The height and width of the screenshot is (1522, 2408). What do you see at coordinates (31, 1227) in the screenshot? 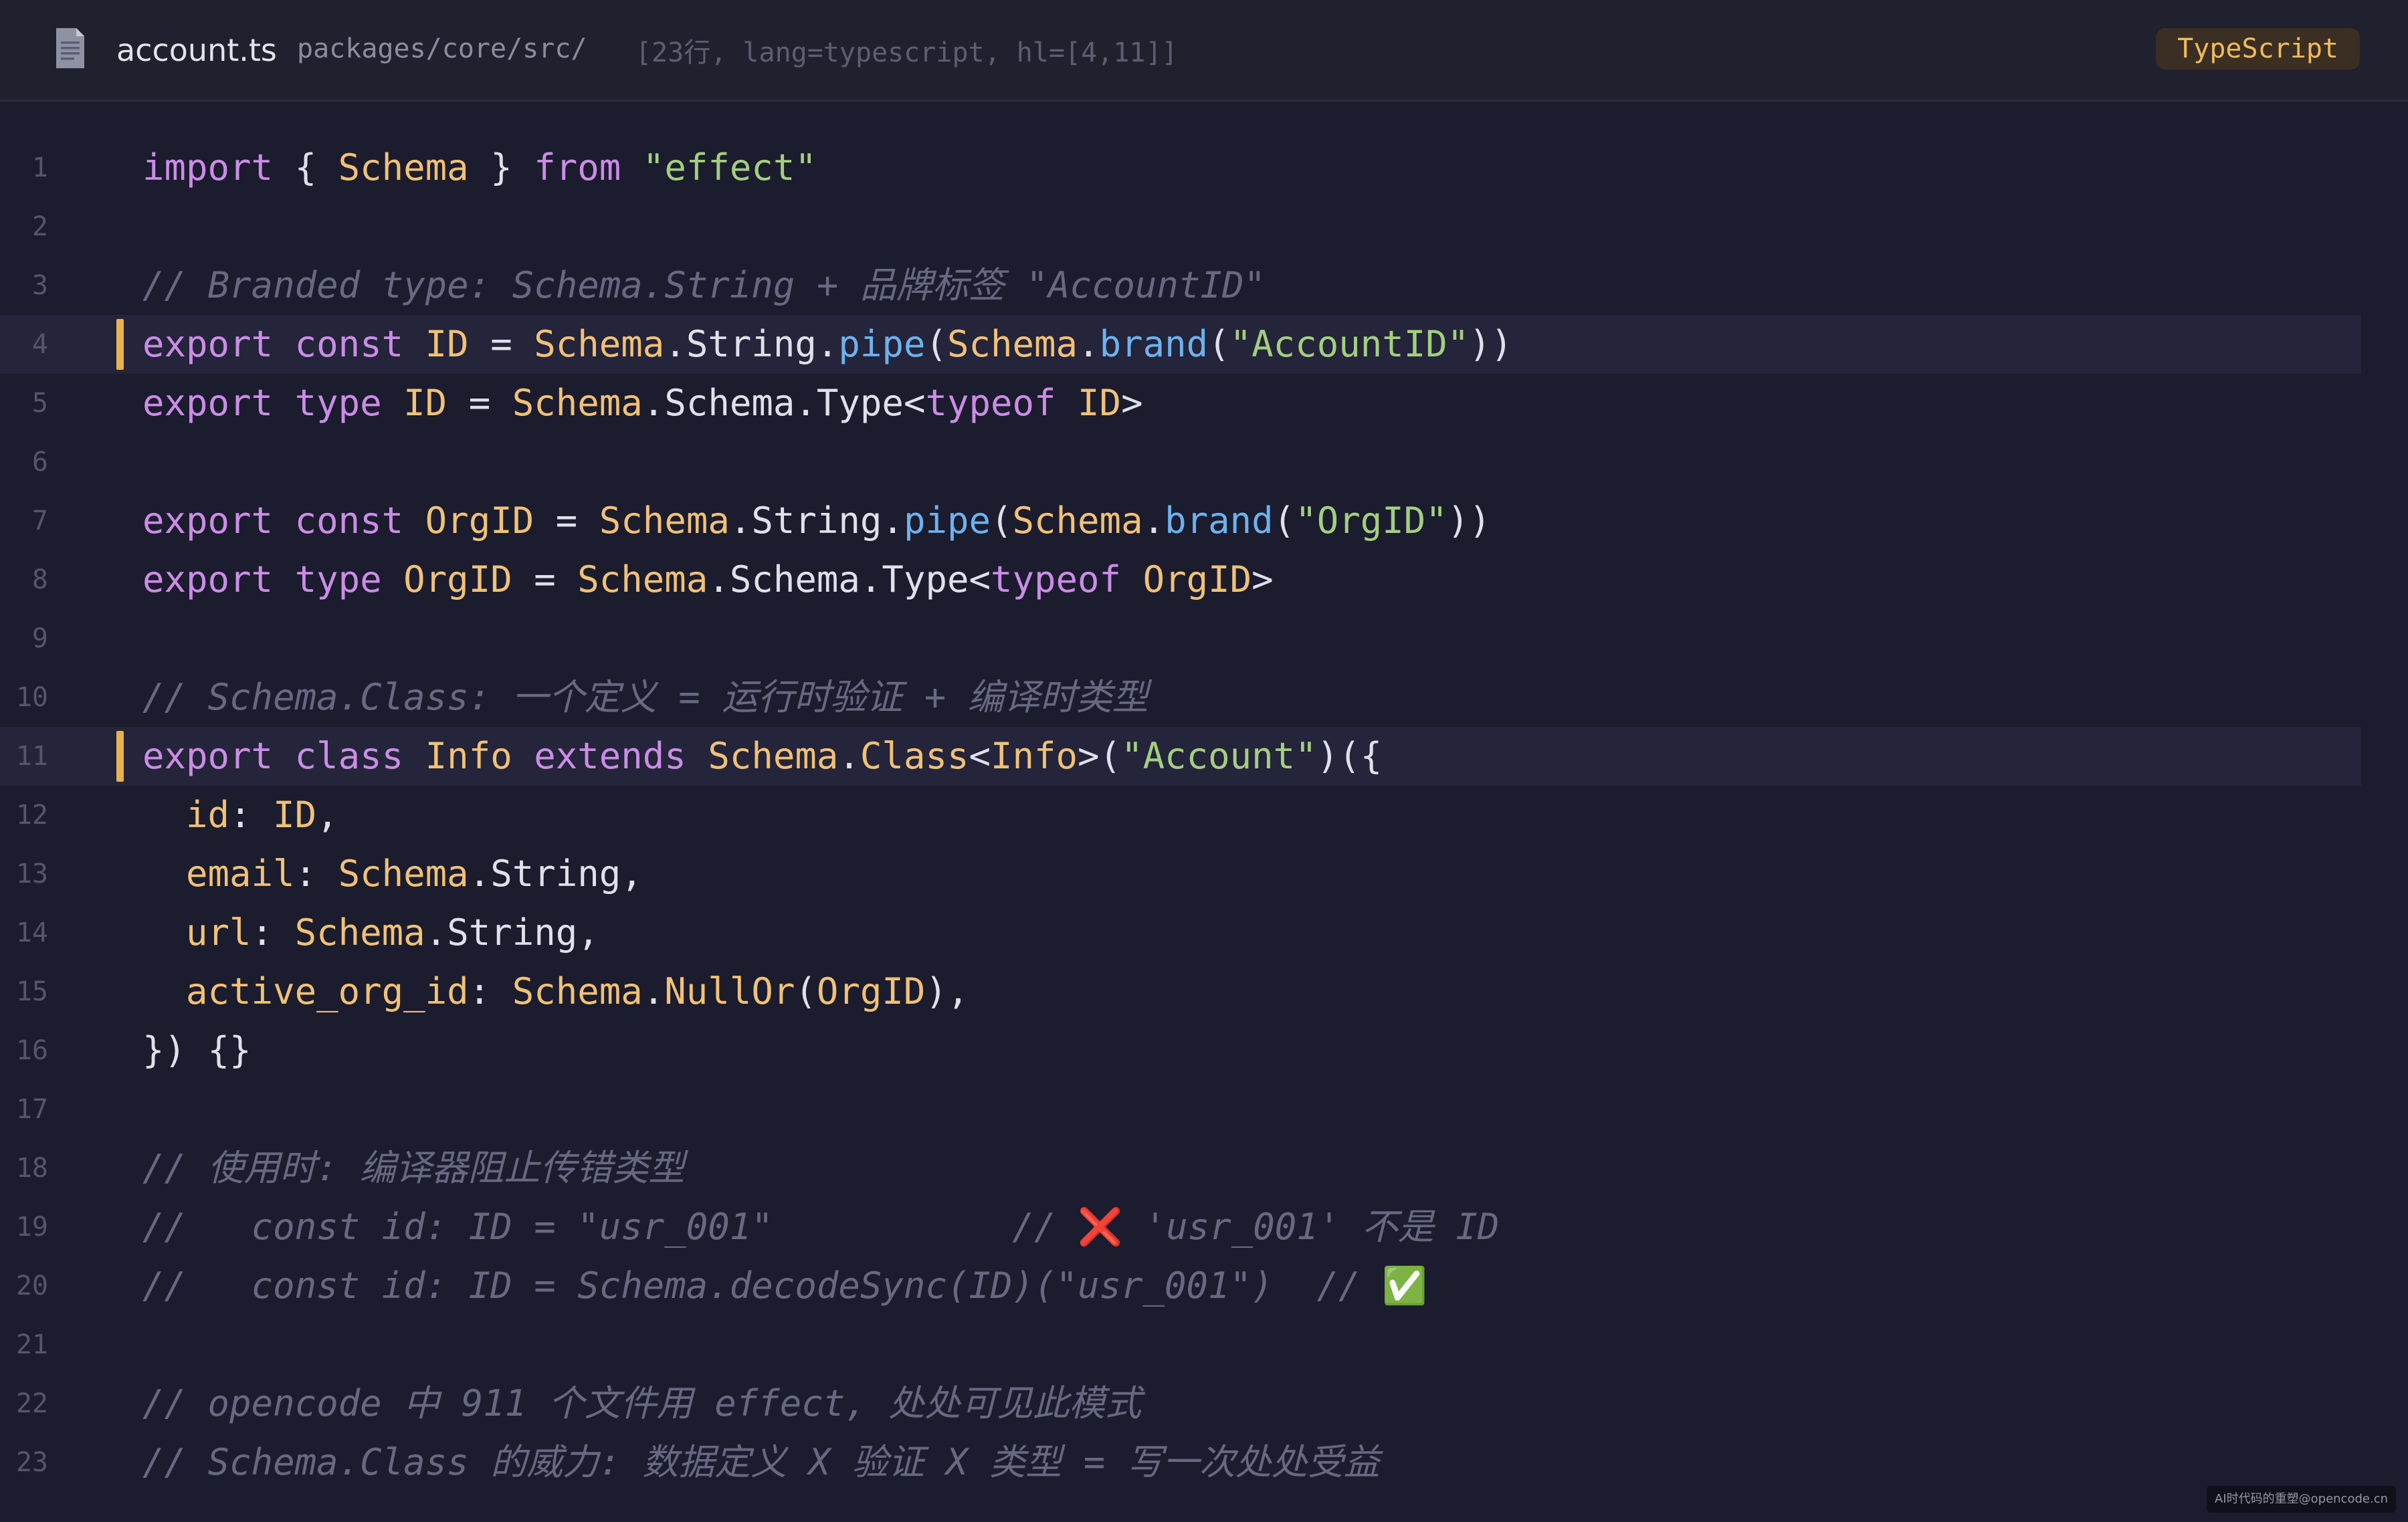
I see `line-number: 19` at bounding box center [31, 1227].